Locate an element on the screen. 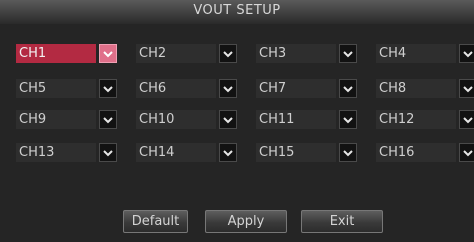 This screenshot has width=474, height=242. channel-select-ch1: CH1 is located at coordinates (67, 53).